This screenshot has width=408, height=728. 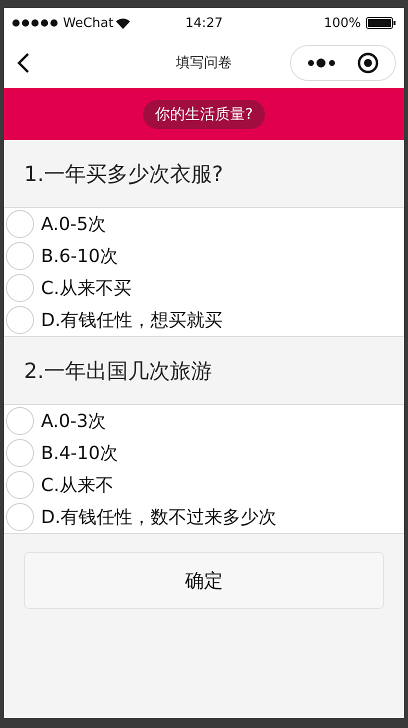 I want to click on signal-icon, so click(x=36, y=23).